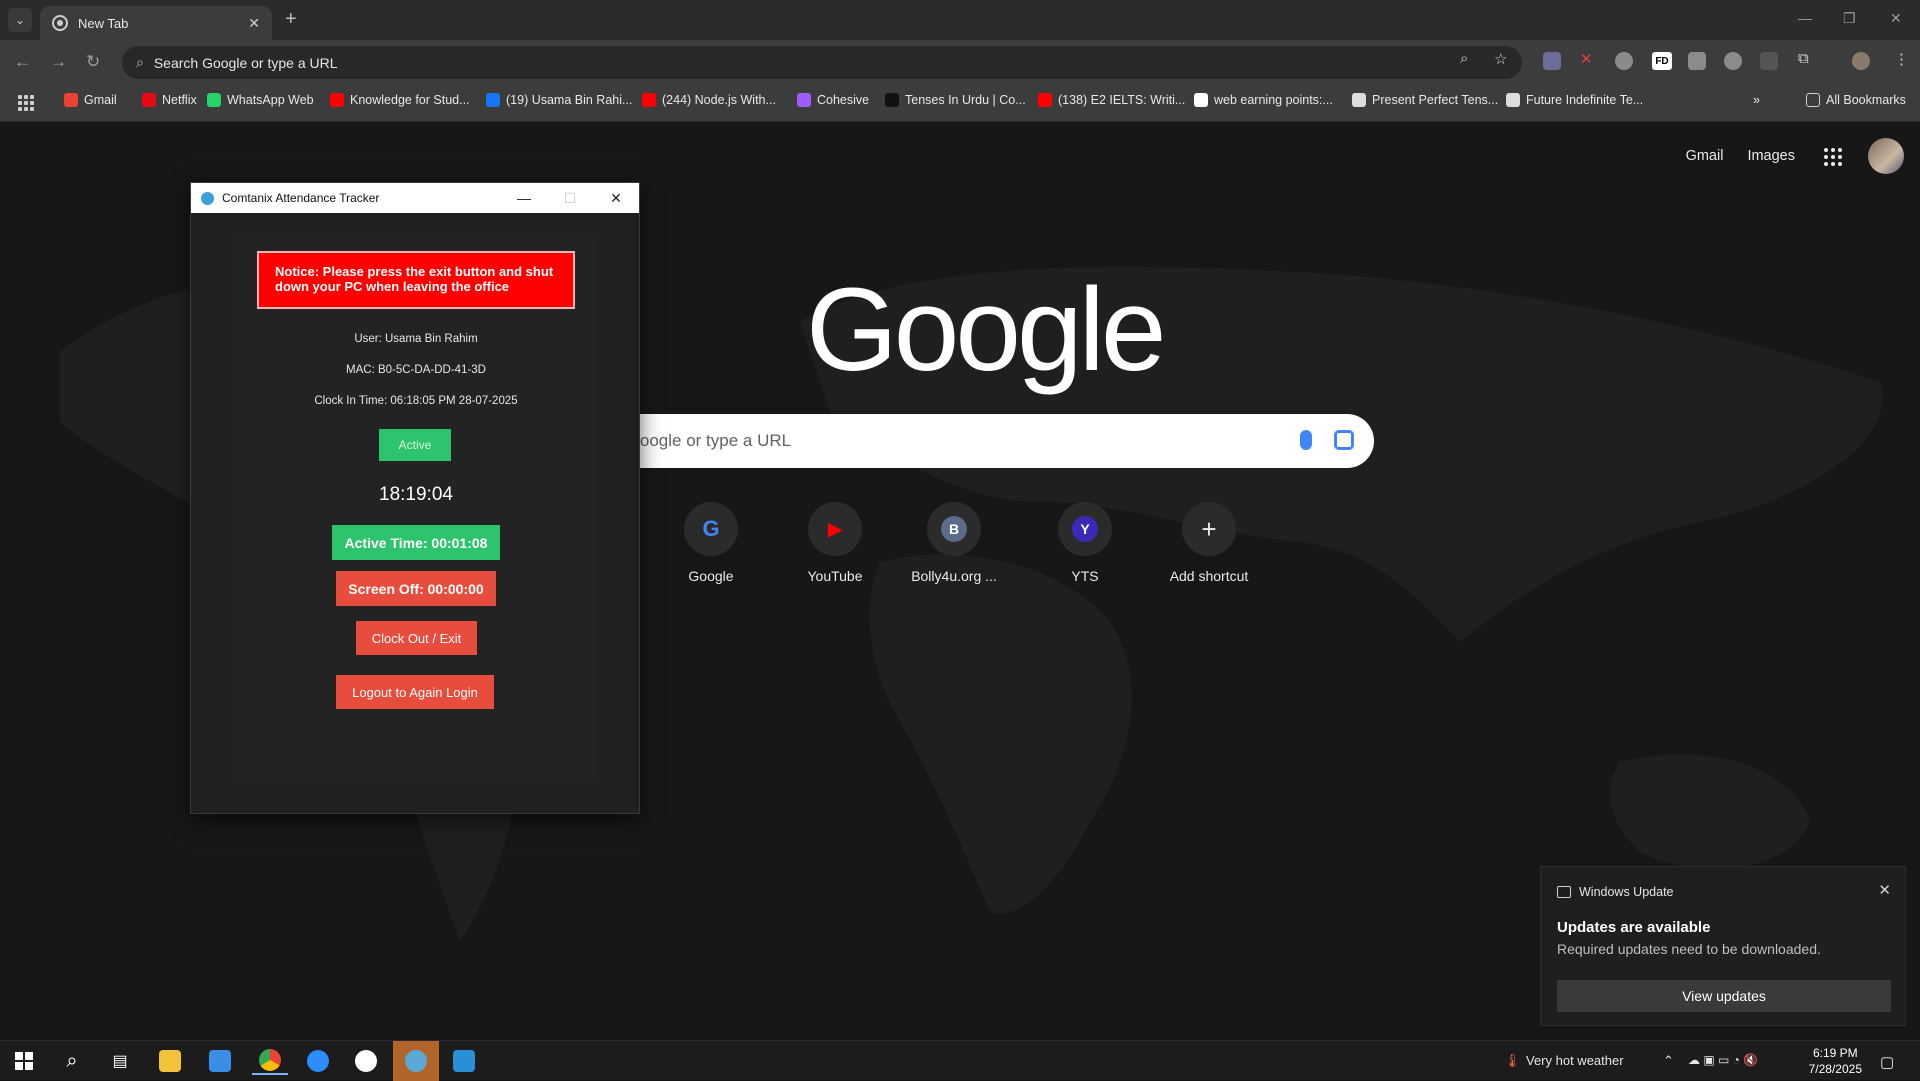  Describe the element at coordinates (1771, 156) in the screenshot. I see `images-link: Images` at that location.